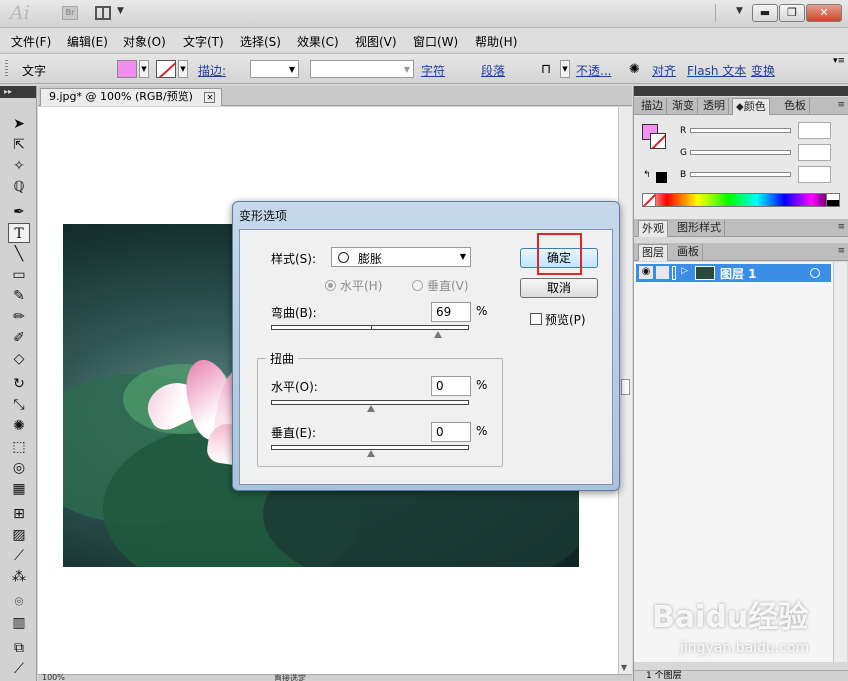 The height and width of the screenshot is (681, 848). Describe the element at coordinates (814, 152) in the screenshot. I see `channel-g-input` at that location.